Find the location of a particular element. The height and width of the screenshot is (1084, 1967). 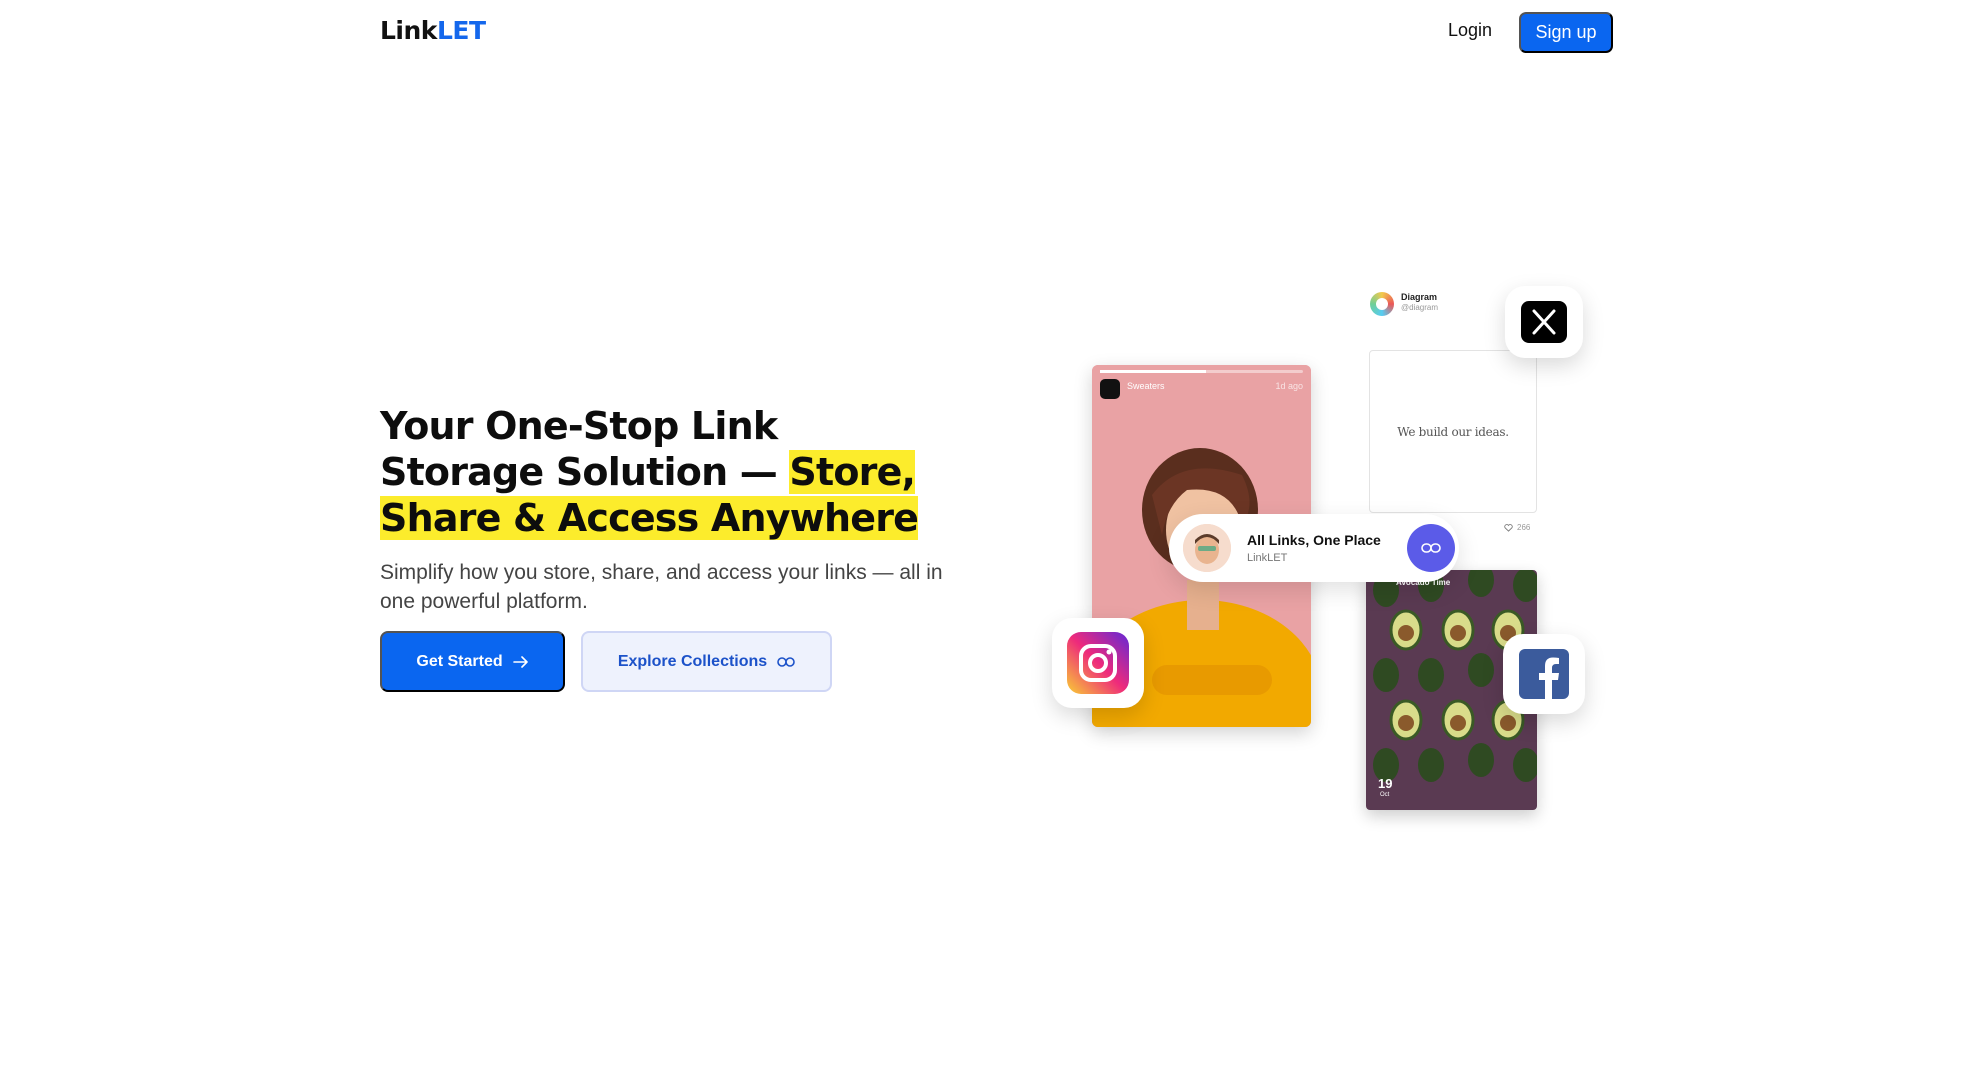

post-text: We build our ideas. is located at coordinates (1453, 431).